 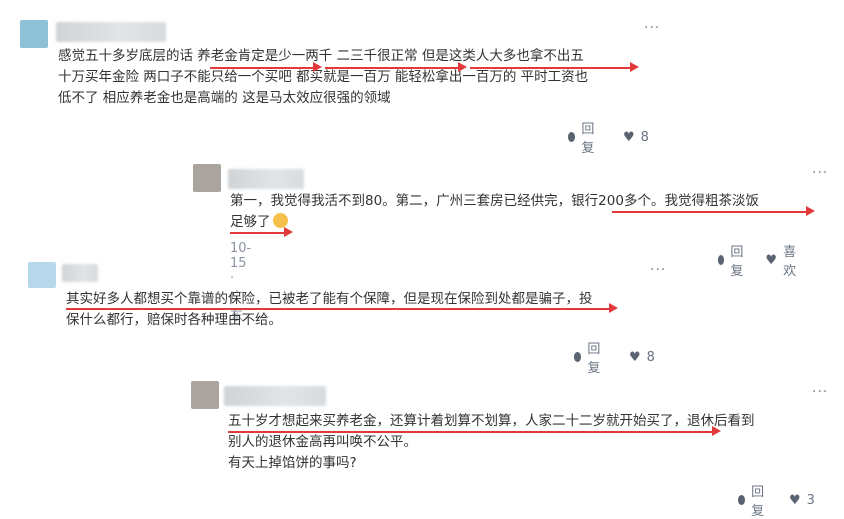 What do you see at coordinates (791, 260) in the screenshot?
I see `like-button: 喜欢` at bounding box center [791, 260].